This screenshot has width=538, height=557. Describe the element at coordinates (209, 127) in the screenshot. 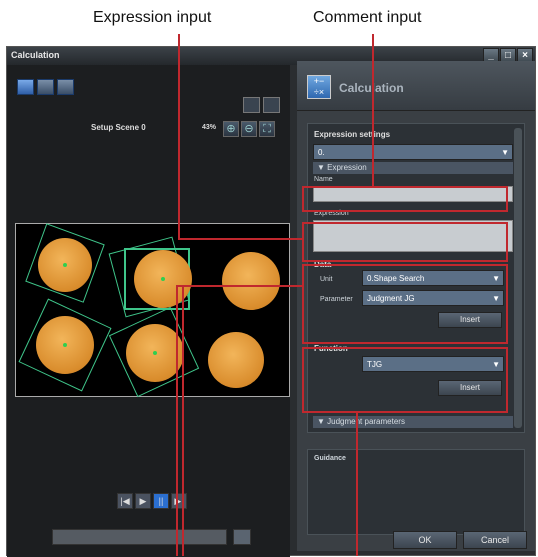

I see `zoom-level: 43%` at that location.